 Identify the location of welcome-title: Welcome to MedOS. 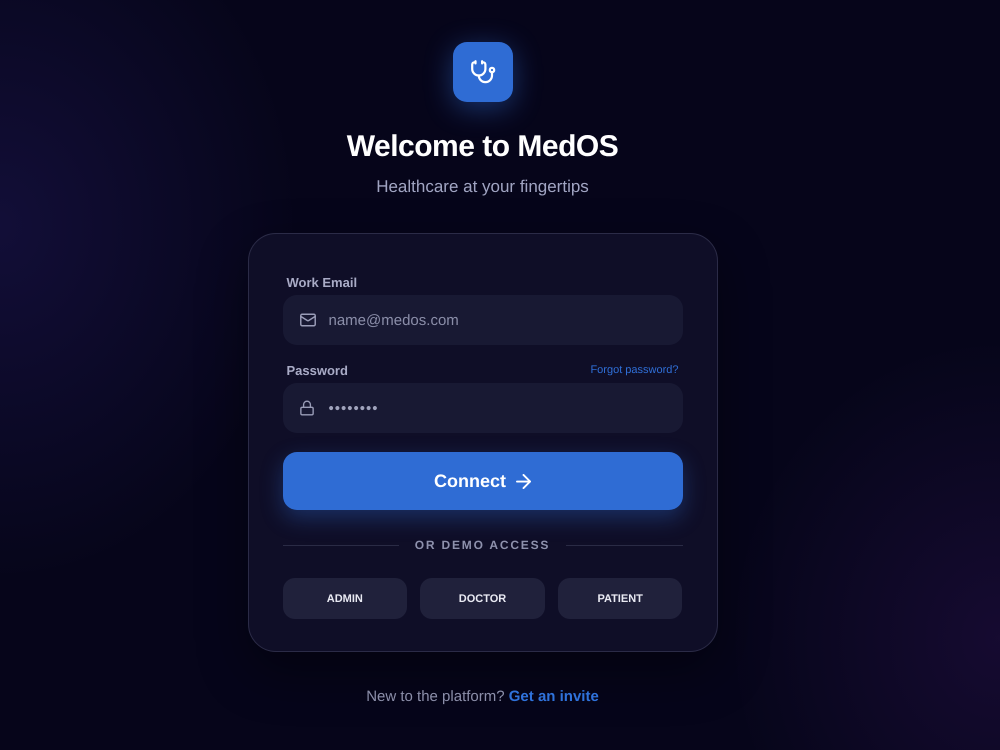
(482, 147).